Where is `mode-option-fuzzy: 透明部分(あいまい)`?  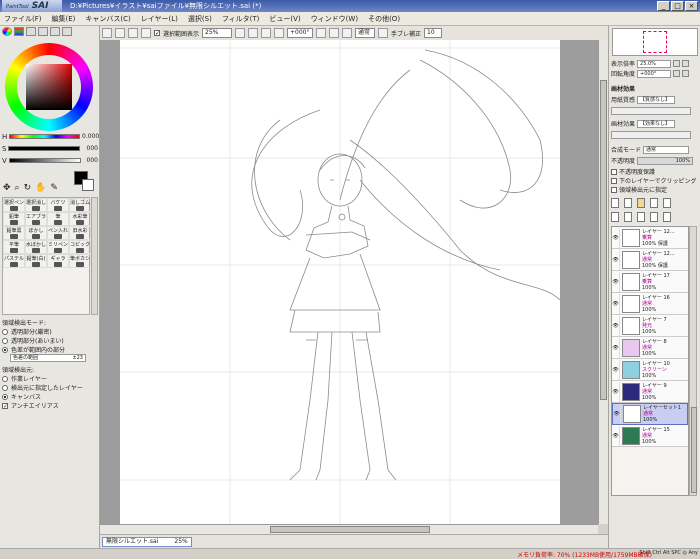 mode-option-fuzzy: 透明部分(あいまい) is located at coordinates (50, 340).